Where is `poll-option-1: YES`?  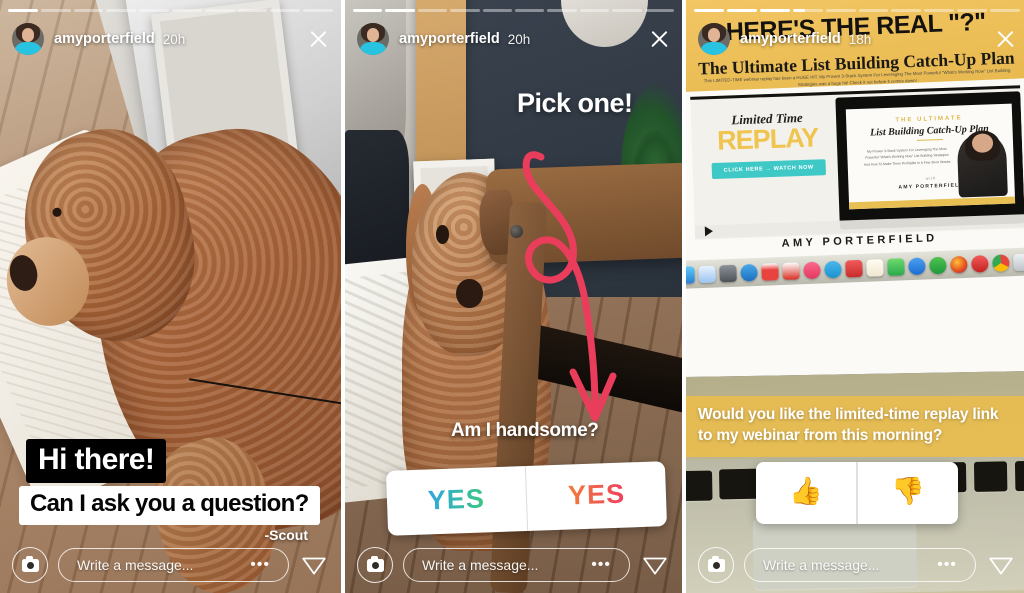
poll-option-1: YES is located at coordinates (456, 501).